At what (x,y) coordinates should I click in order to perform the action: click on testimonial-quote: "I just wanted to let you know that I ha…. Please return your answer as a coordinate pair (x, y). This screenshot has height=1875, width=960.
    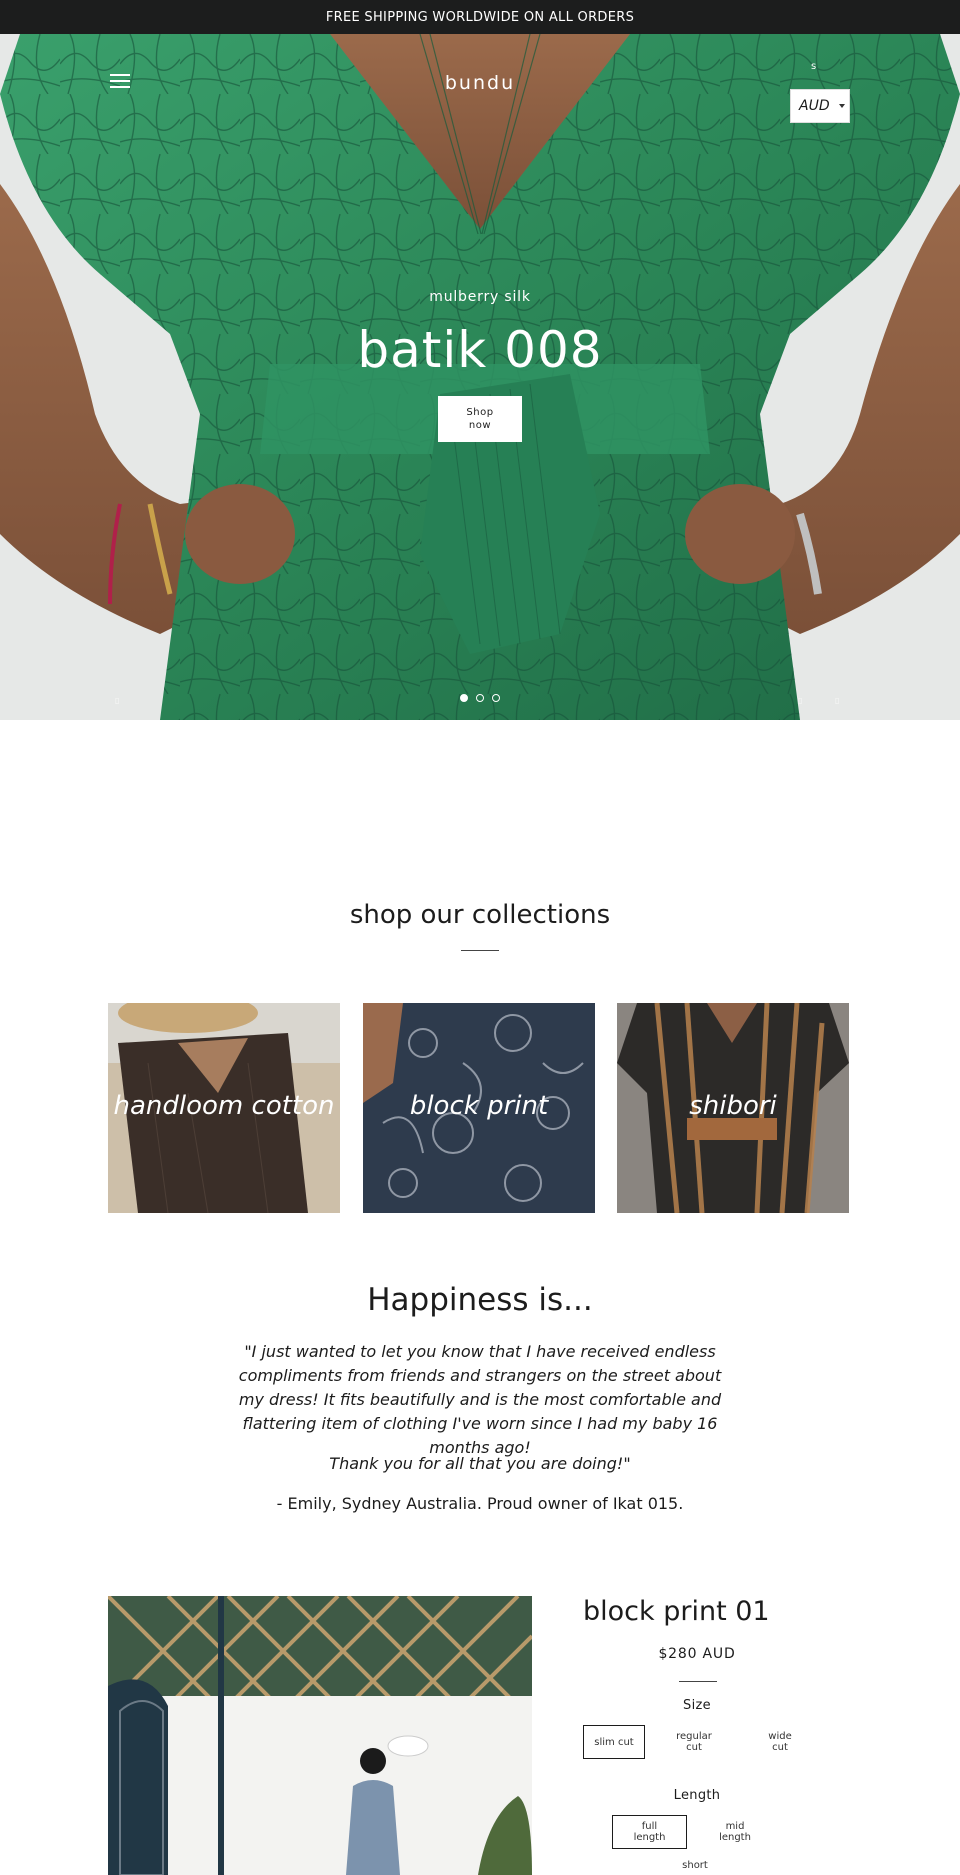
    Looking at the image, I should click on (480, 1399).